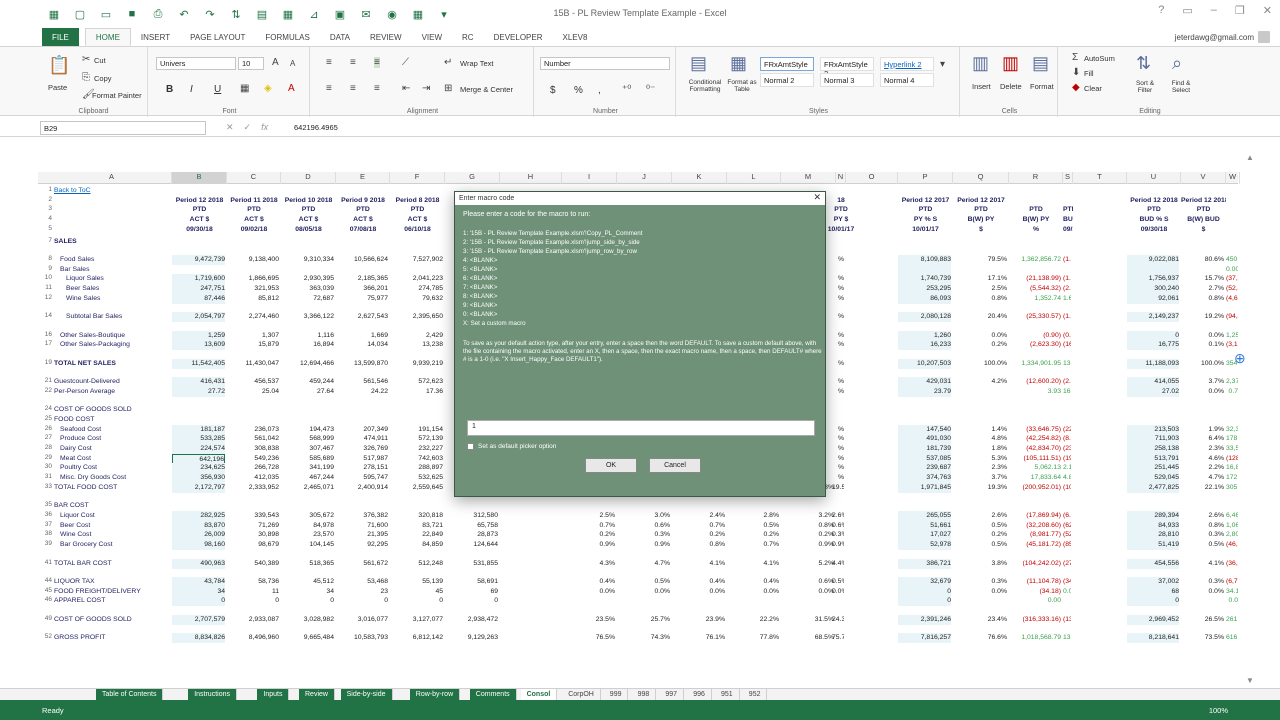 This screenshot has height=720, width=1280. Describe the element at coordinates (1067, 430) in the screenshot. I see `value-cell: (22.8%)` at that location.